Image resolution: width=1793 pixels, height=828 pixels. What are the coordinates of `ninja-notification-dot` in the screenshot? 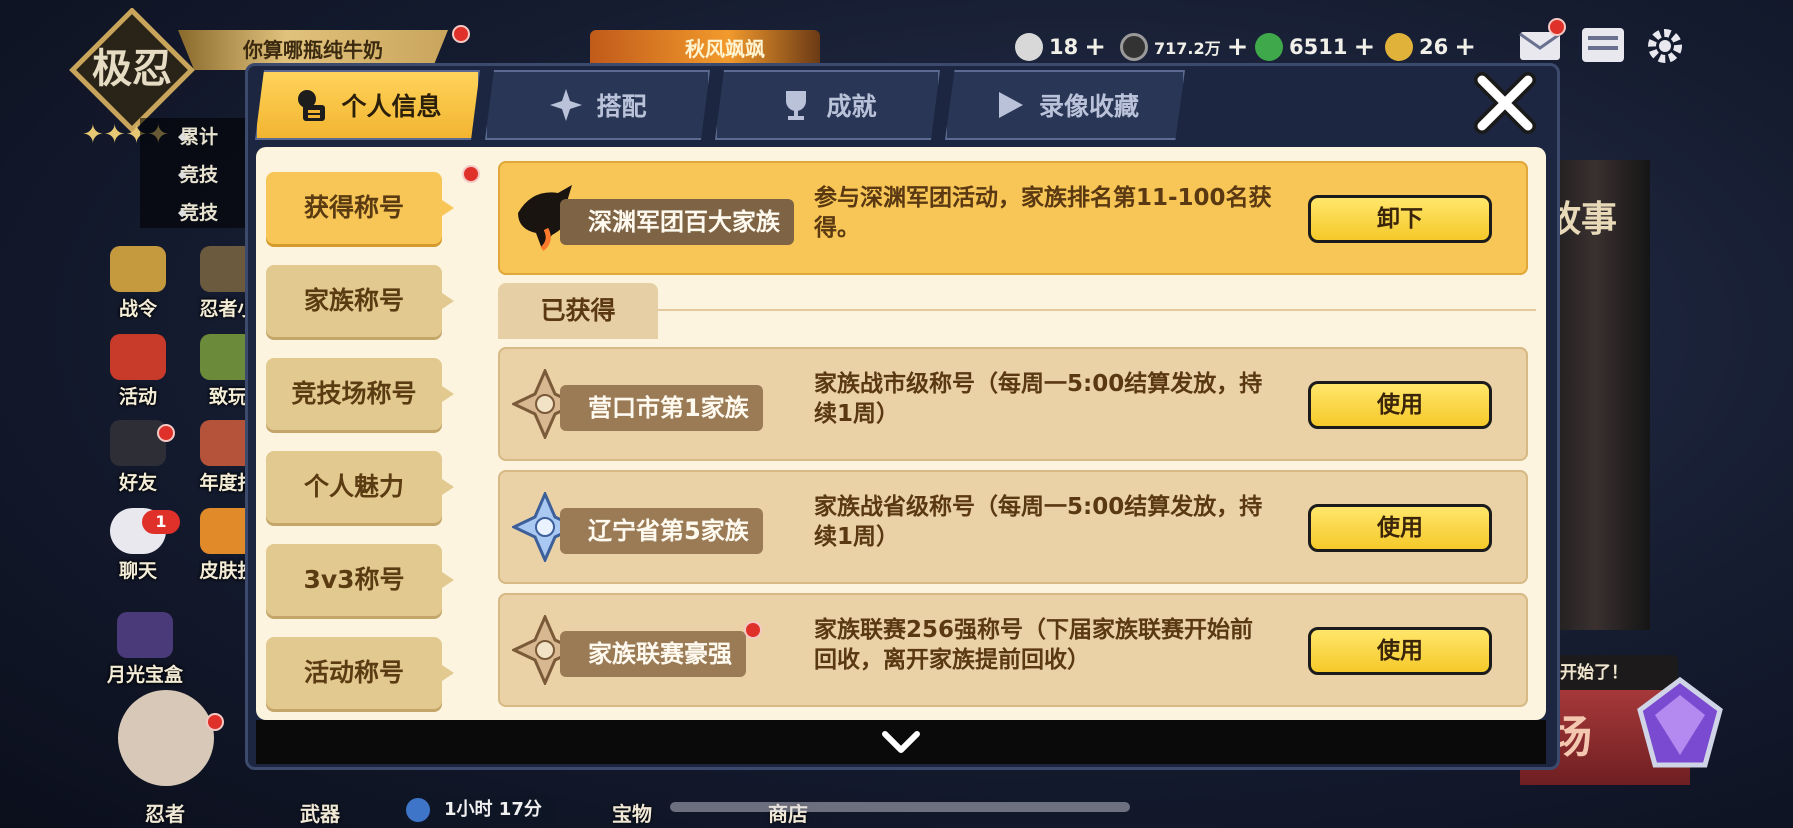 It's located at (215, 722).